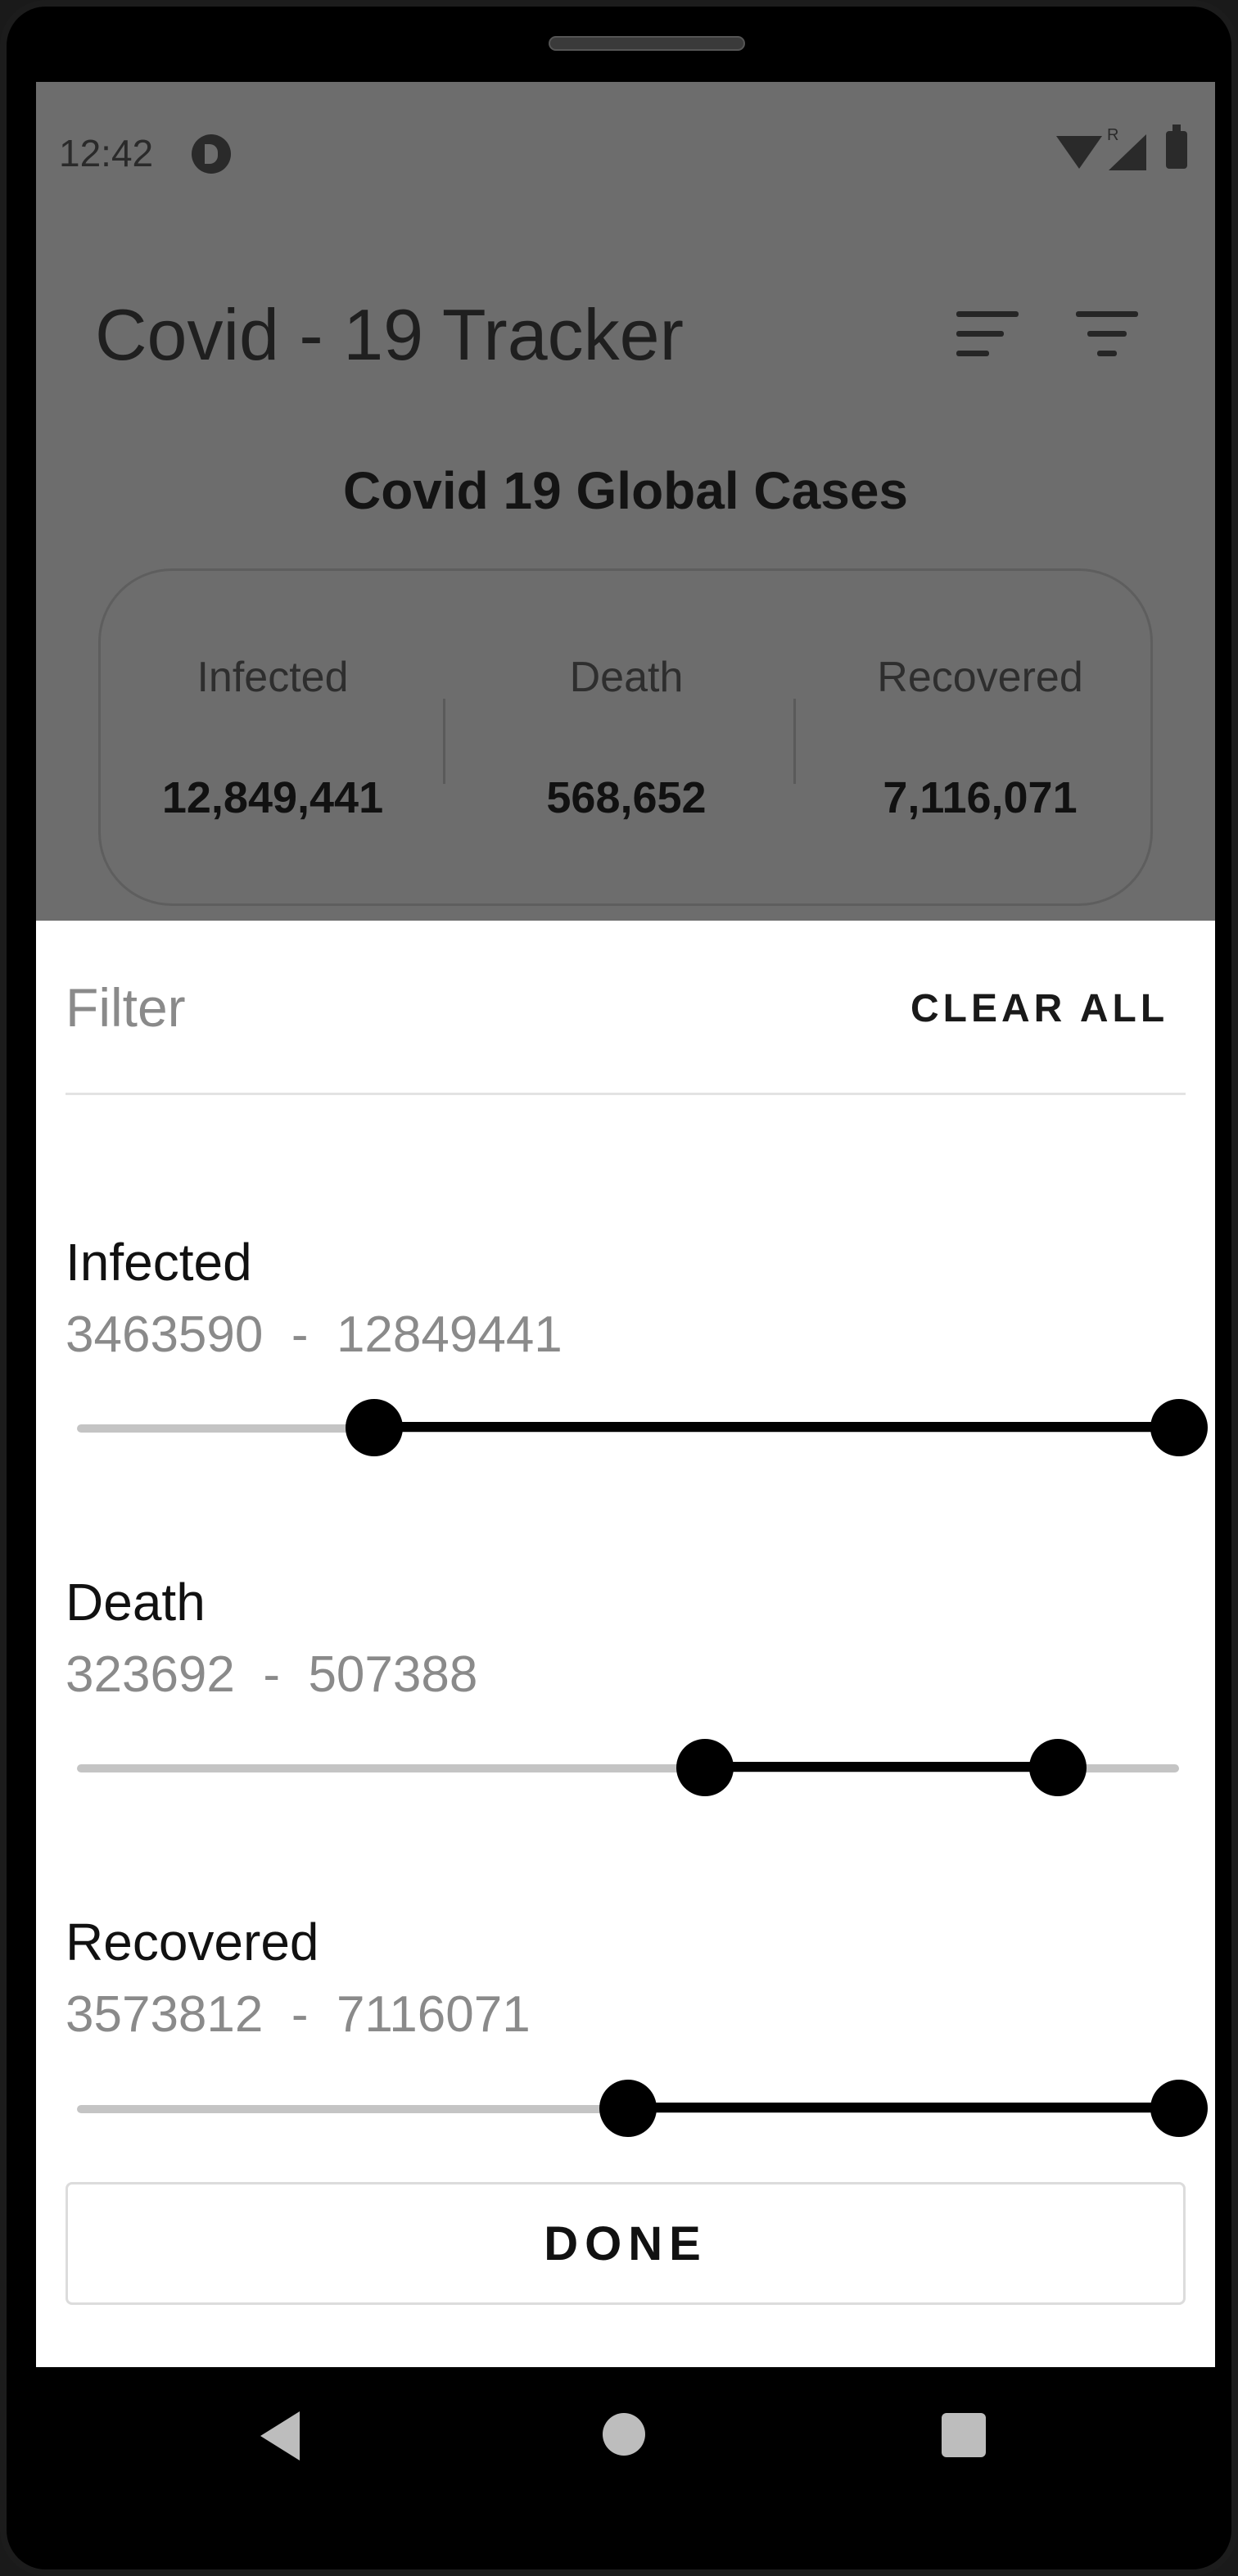 This screenshot has height=2576, width=1238. Describe the element at coordinates (628, 1767) in the screenshot. I see `filter-death-slider` at that location.